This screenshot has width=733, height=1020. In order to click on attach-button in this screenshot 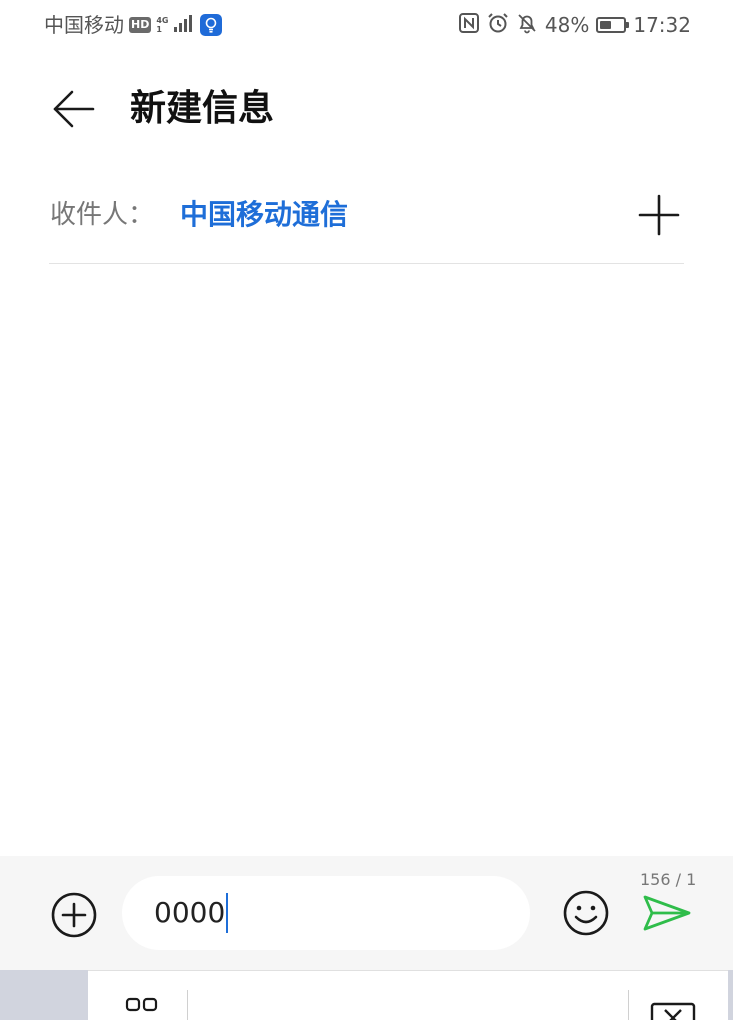, I will do `click(74, 915)`.